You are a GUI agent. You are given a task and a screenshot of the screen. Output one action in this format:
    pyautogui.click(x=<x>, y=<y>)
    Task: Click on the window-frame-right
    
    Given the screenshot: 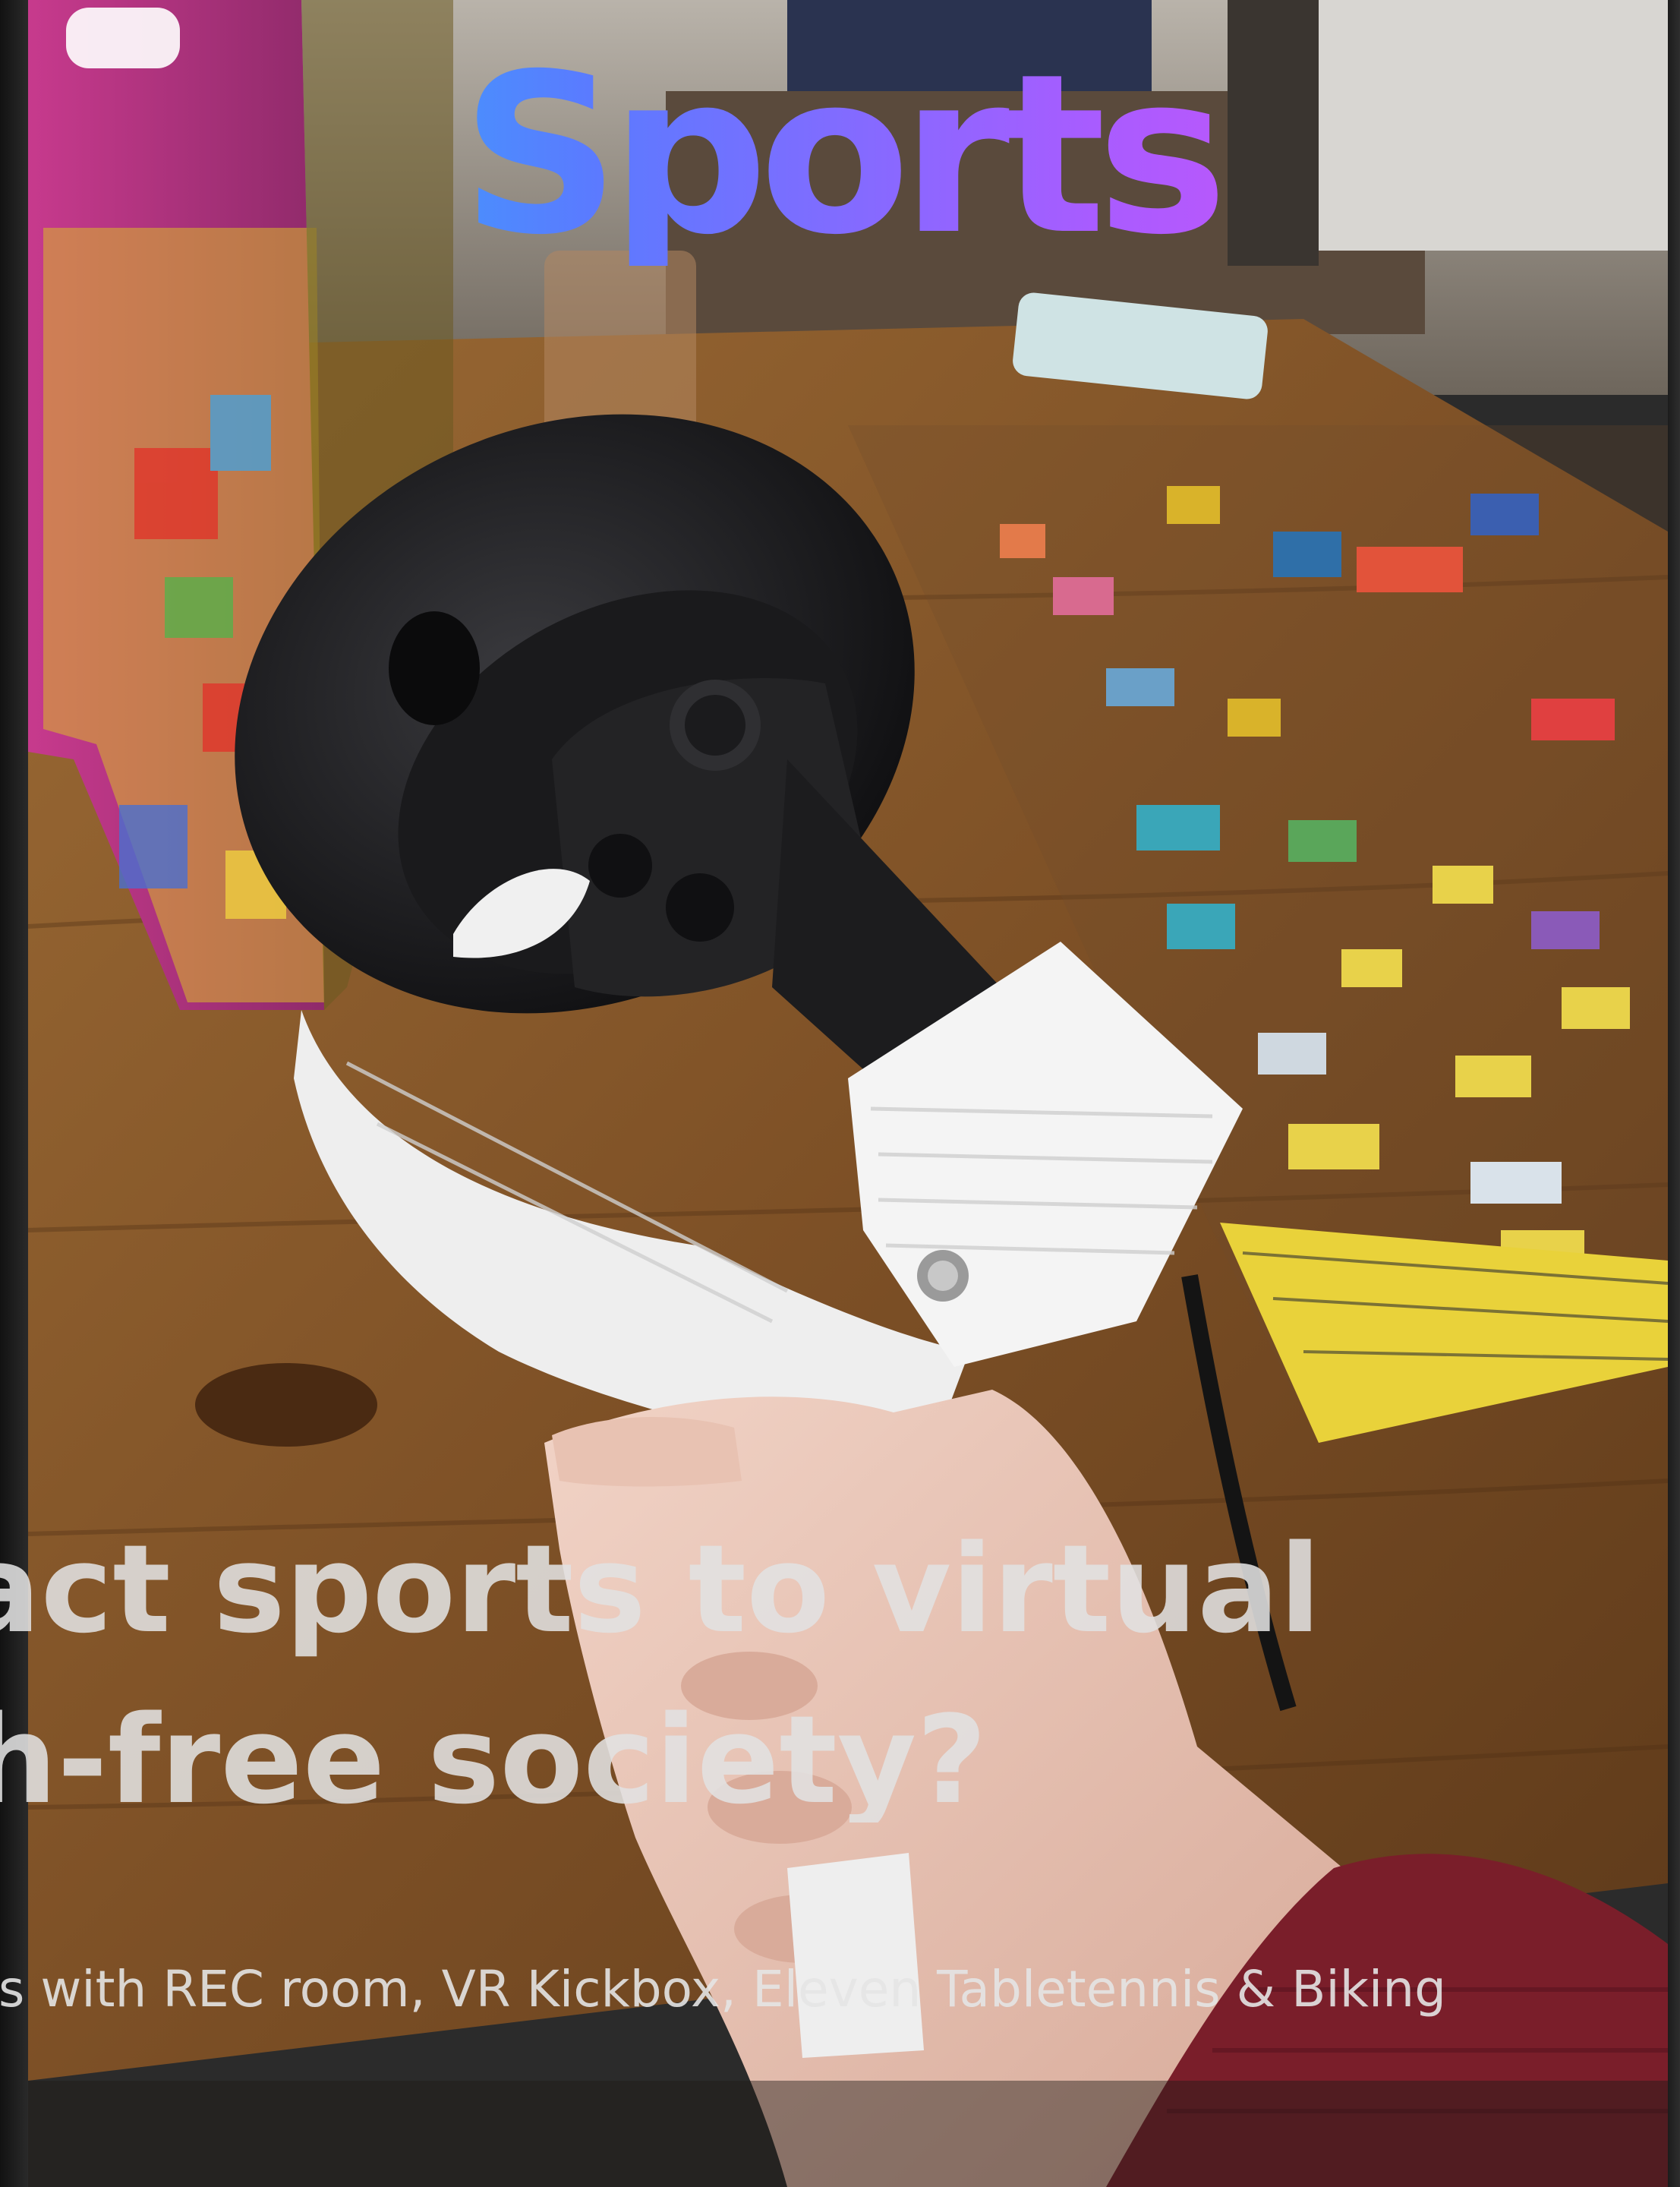 What is the action you would take?
    pyautogui.click(x=1674, y=1093)
    